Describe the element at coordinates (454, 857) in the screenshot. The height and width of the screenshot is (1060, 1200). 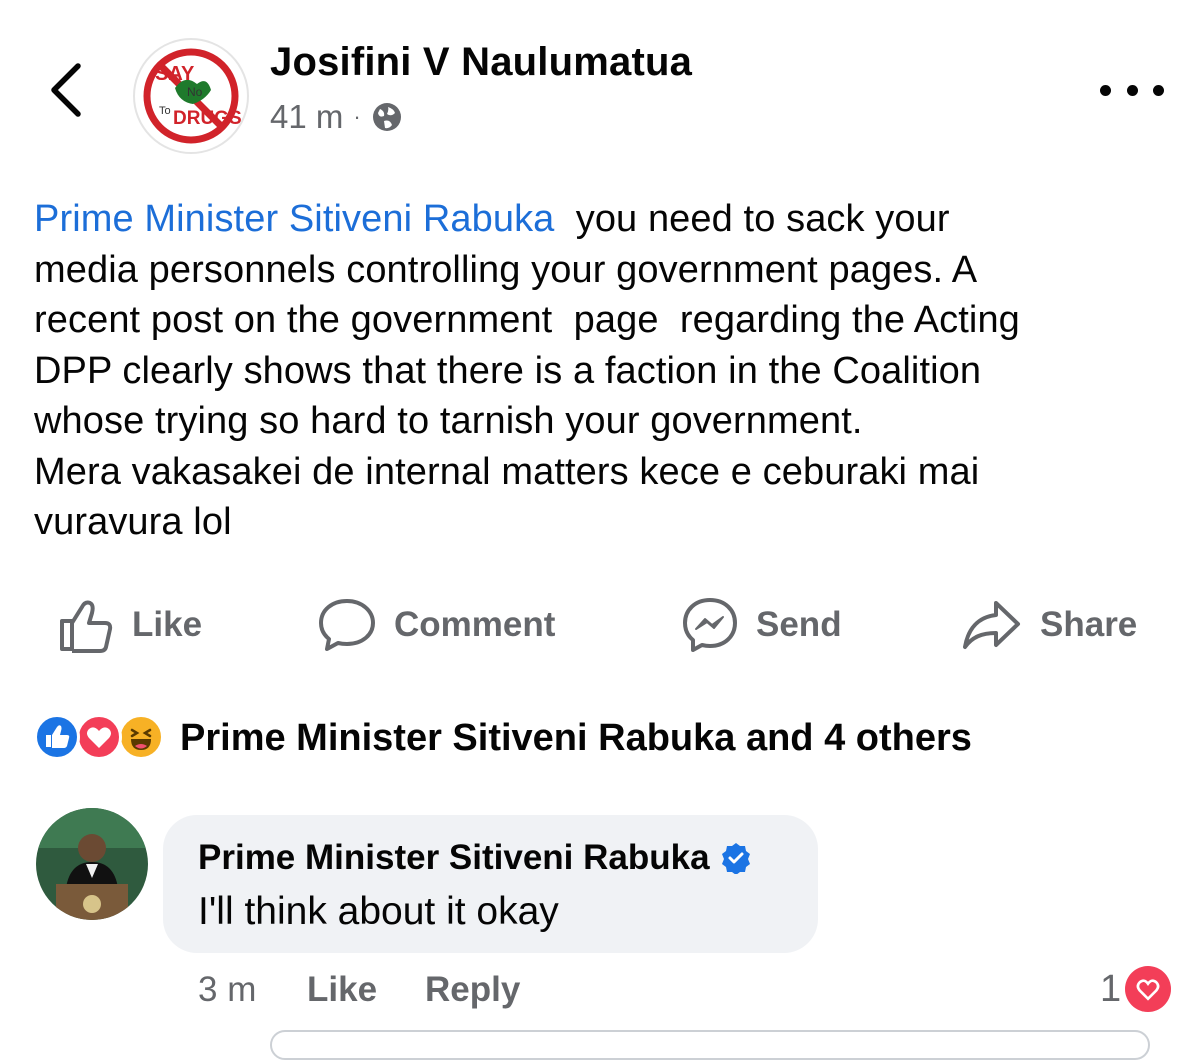
I see `comment-author-name: Prime Minister Sitiveni Rabuka` at that location.